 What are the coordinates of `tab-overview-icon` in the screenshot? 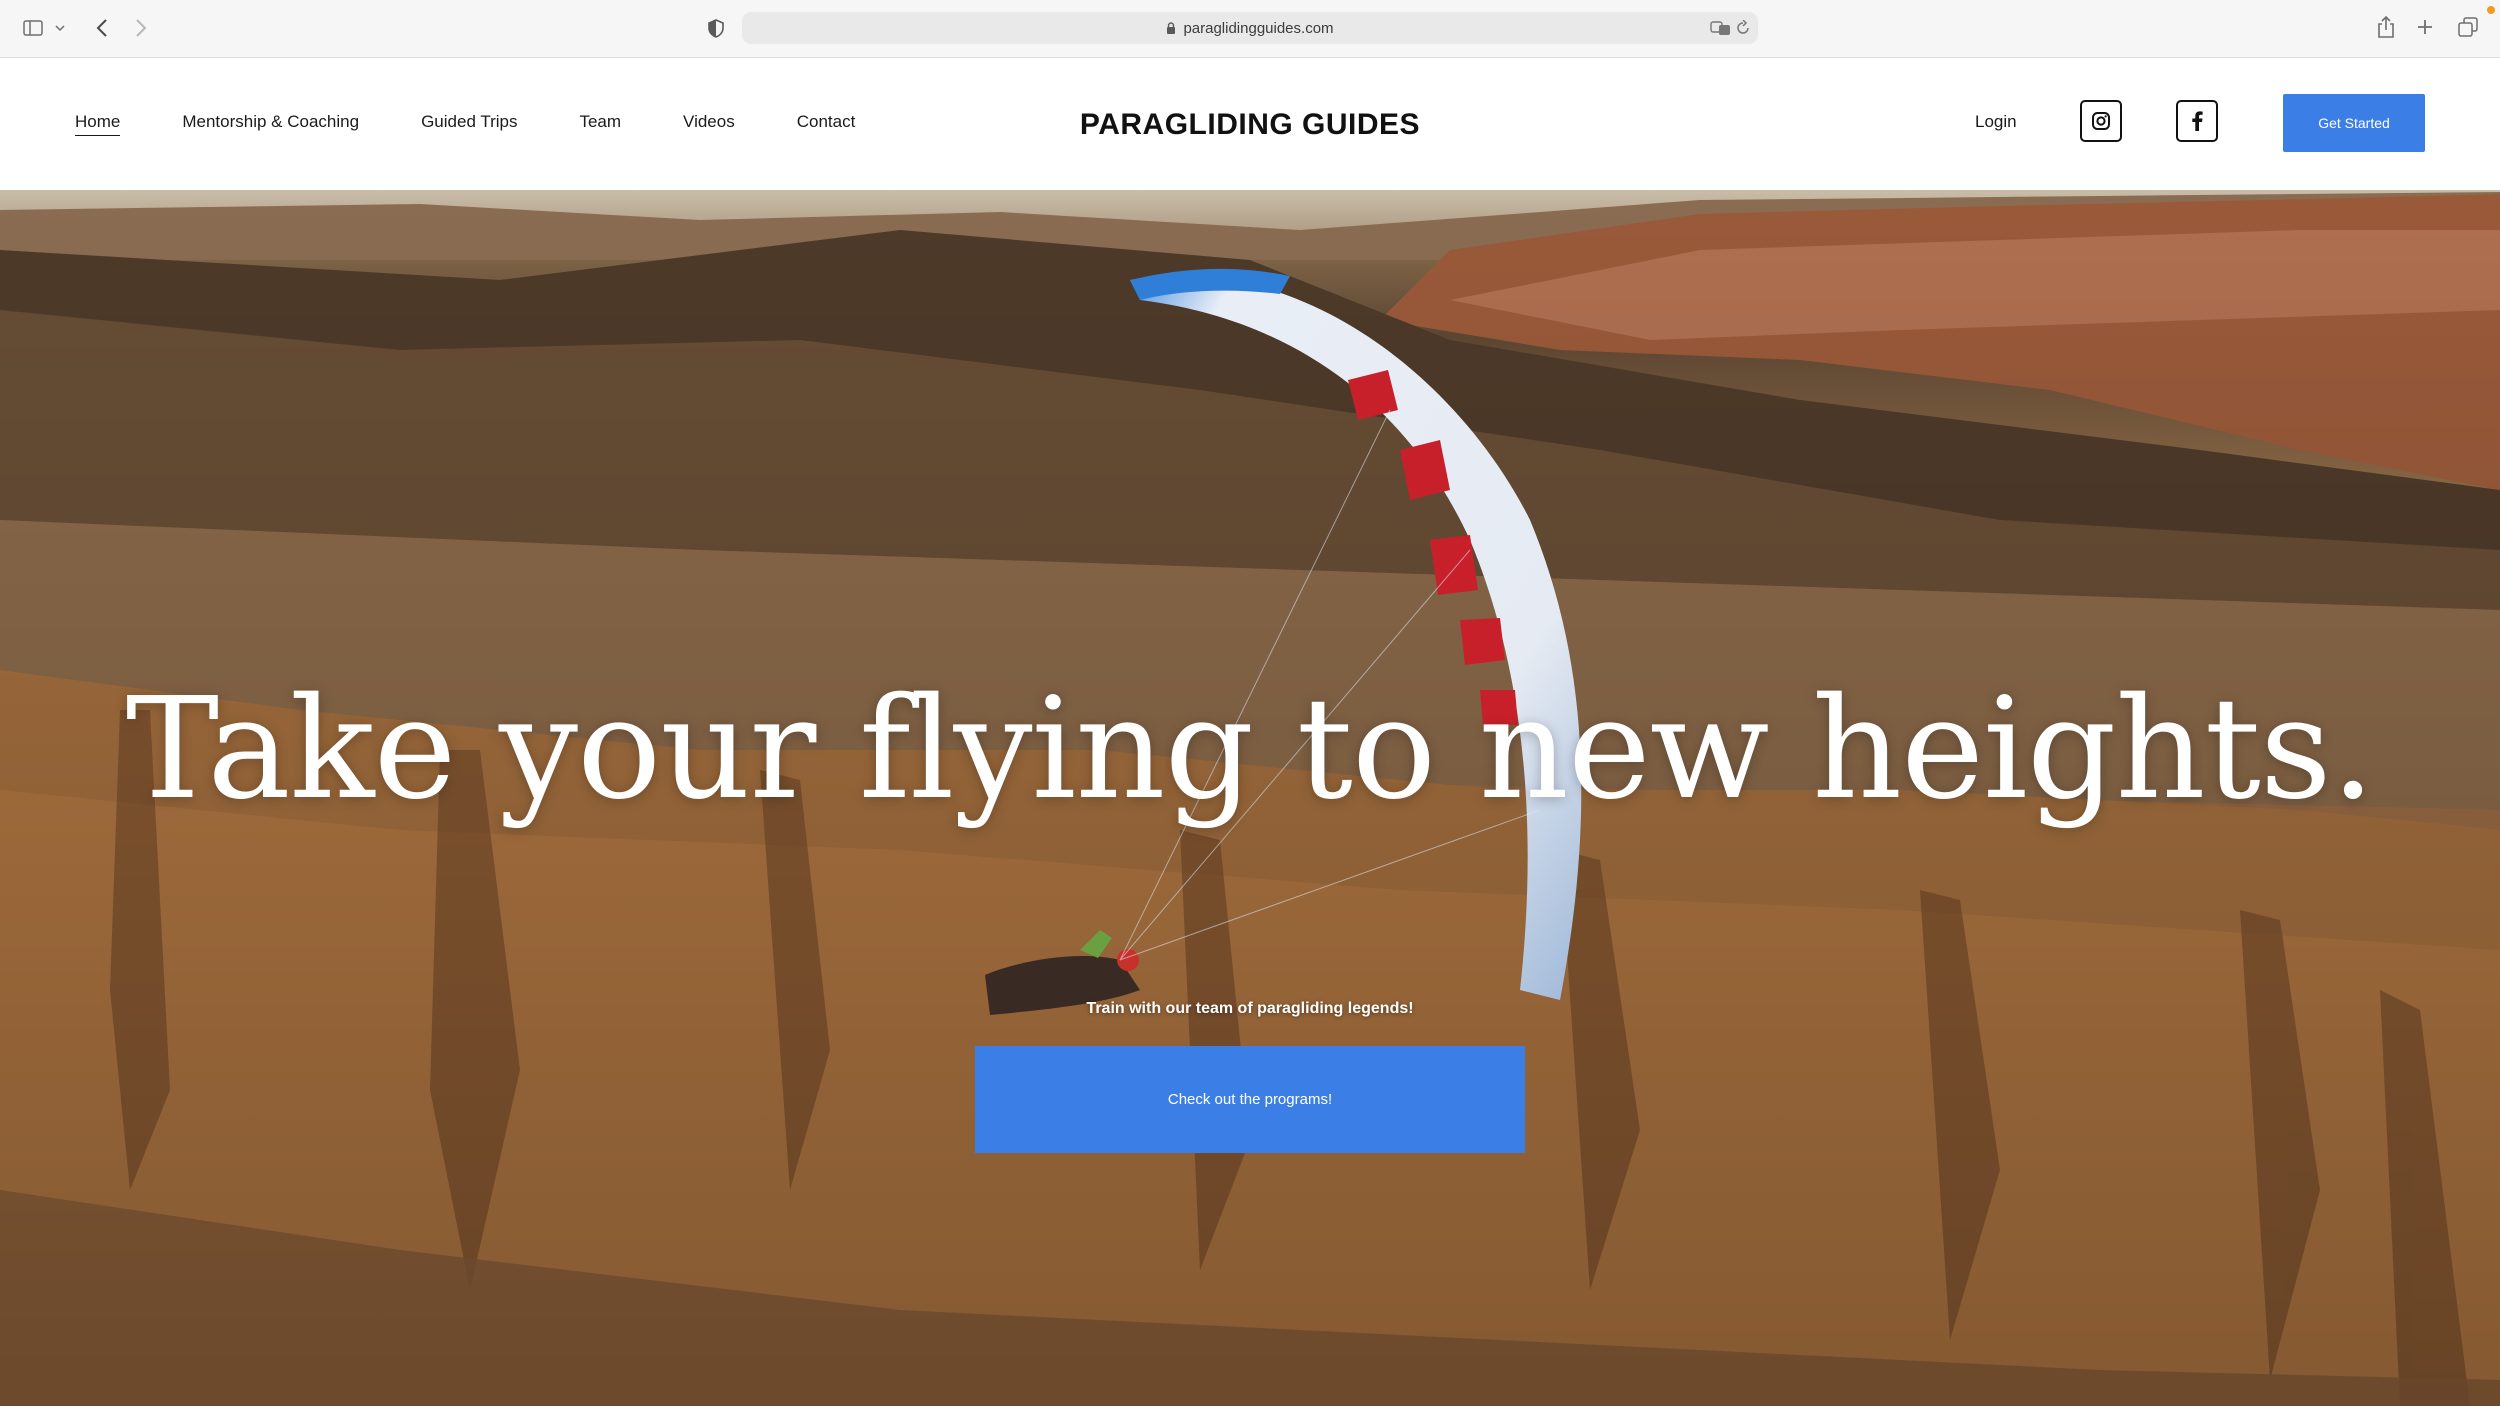 It's located at (2468, 27).